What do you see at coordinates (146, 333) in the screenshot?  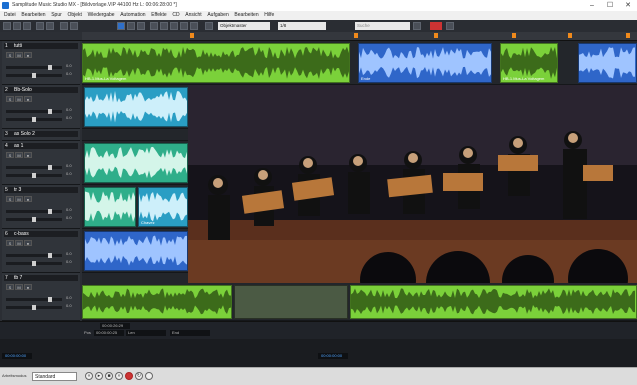 I see `len-field: Len` at bounding box center [146, 333].